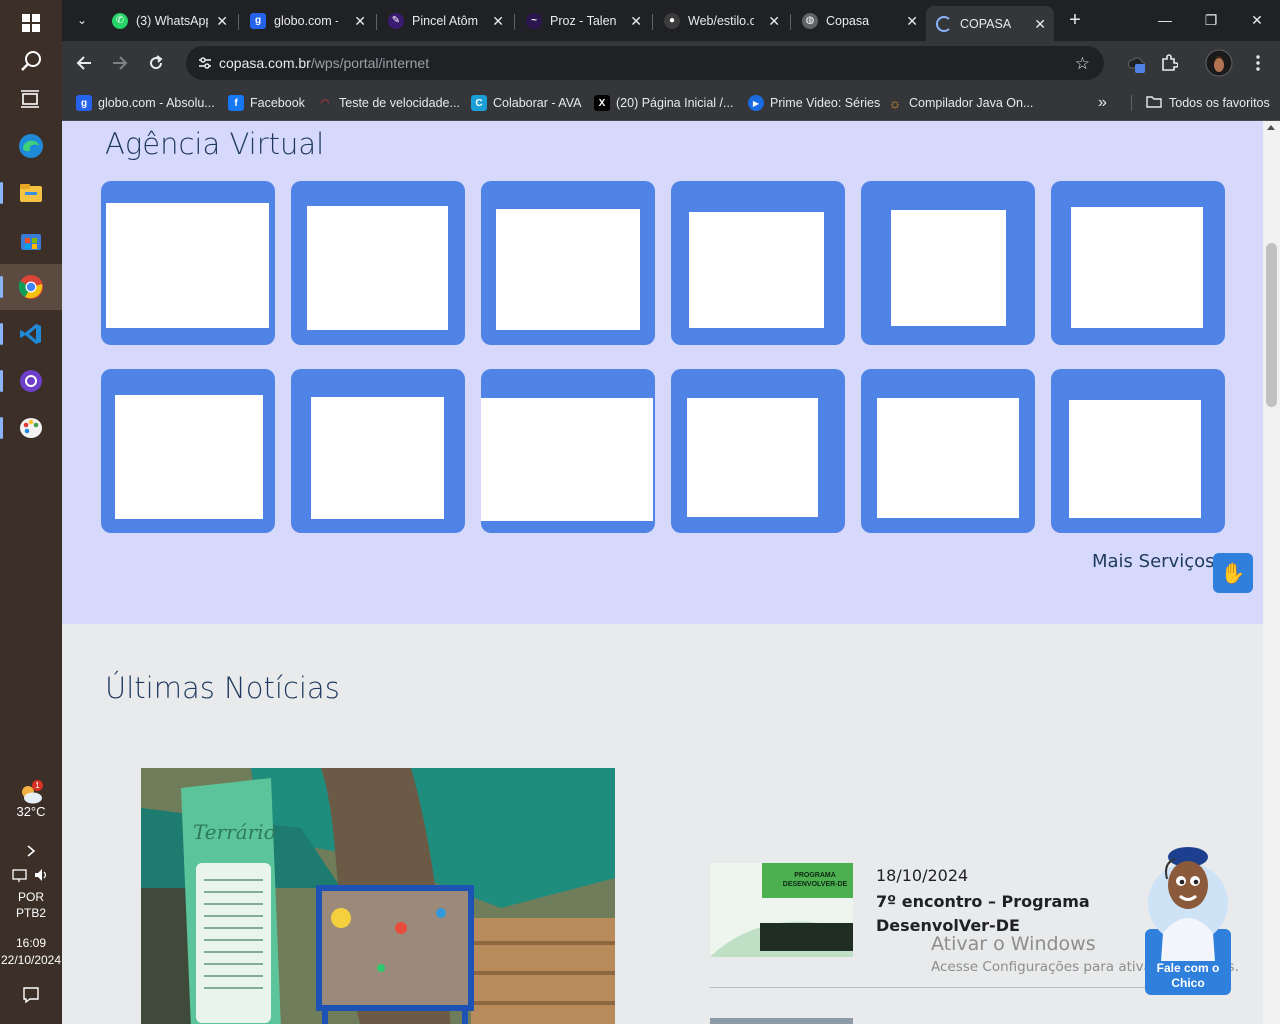 The height and width of the screenshot is (1024, 1280). What do you see at coordinates (645, 63) in the screenshot?
I see `address-bar: copasa.com.br/wps/portal/internet ☆` at bounding box center [645, 63].